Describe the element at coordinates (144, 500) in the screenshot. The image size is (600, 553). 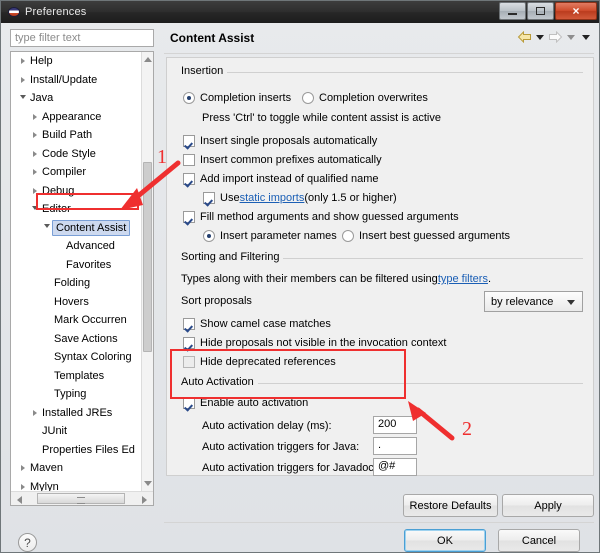
I see `scroll-right-icon` at that location.